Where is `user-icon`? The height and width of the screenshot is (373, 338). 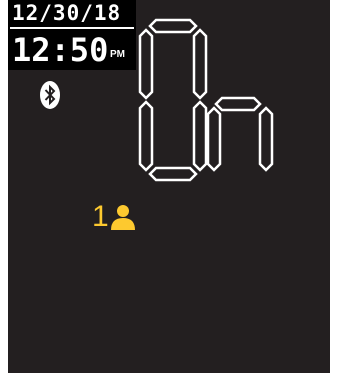 user-icon is located at coordinates (123, 217).